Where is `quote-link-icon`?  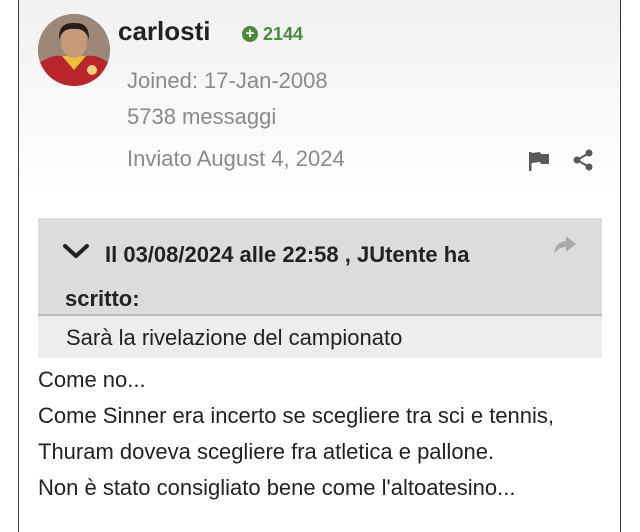
quote-link-icon is located at coordinates (565, 245).